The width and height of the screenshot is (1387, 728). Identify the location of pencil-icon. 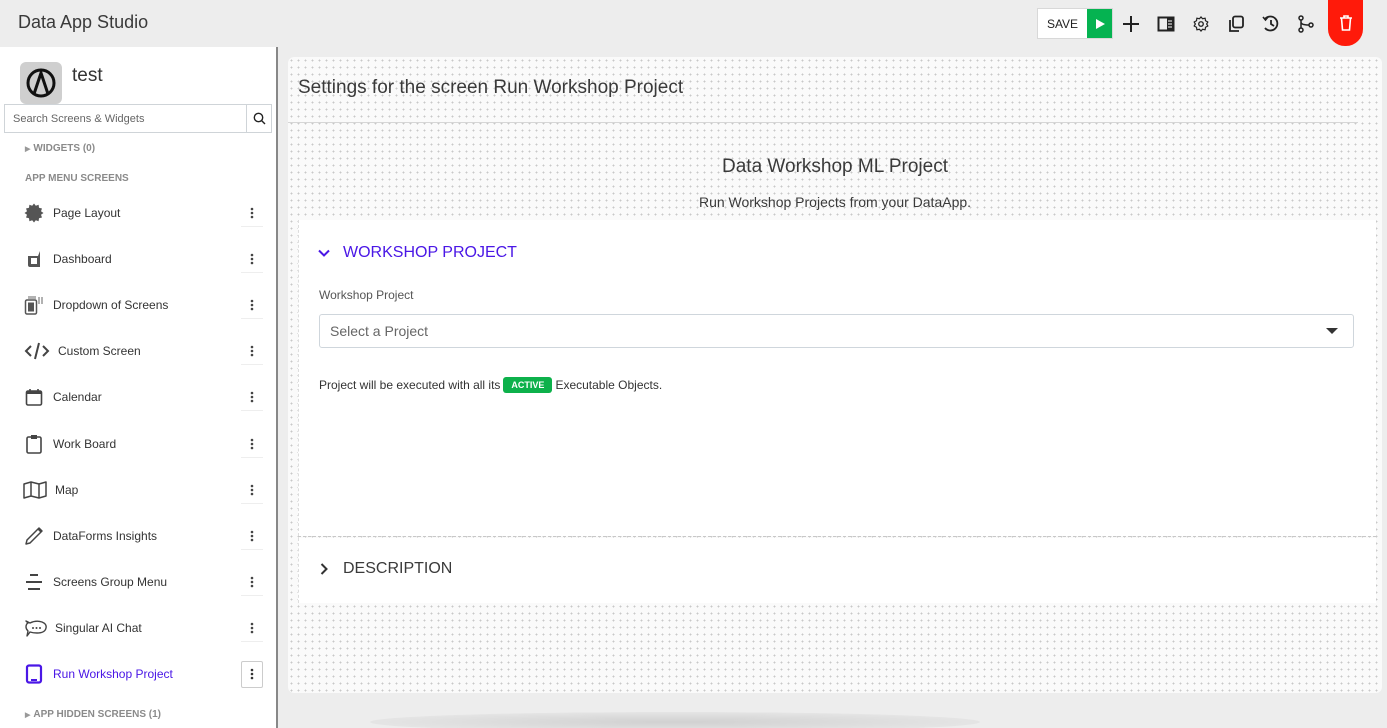
(34, 536).